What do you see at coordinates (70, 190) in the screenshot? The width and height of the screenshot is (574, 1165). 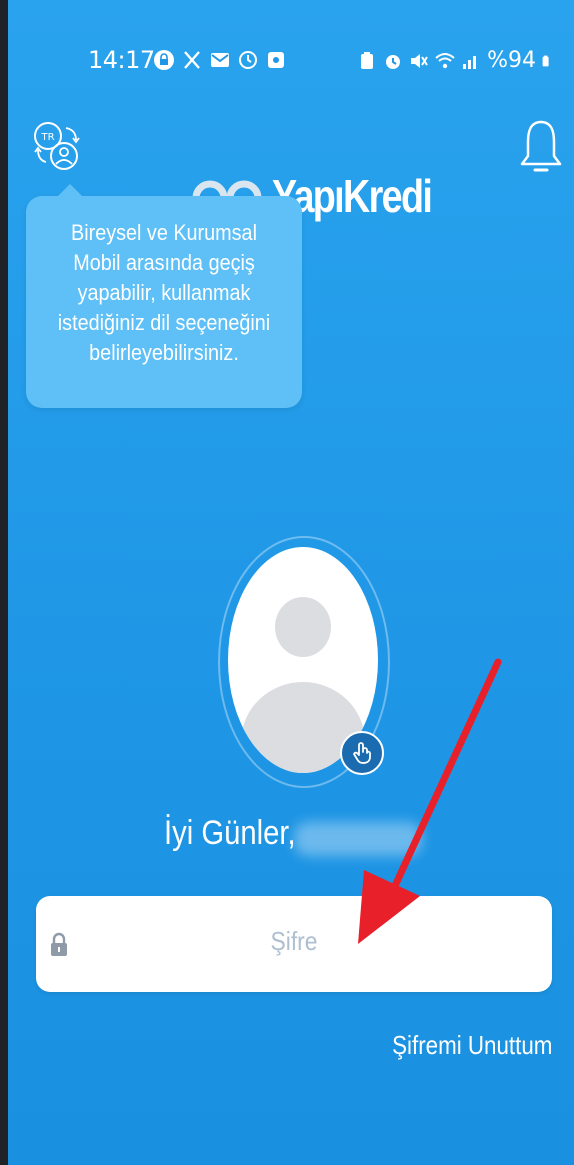 I see `tooltip-arrow` at bounding box center [70, 190].